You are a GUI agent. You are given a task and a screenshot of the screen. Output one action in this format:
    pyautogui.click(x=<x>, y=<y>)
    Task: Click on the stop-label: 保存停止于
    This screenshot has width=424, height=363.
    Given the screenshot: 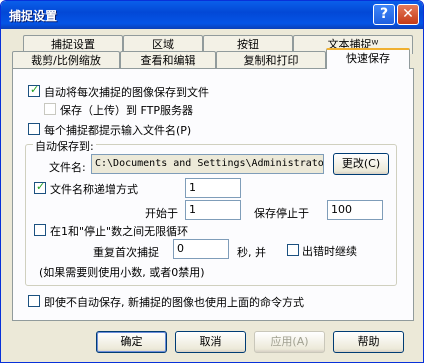 What is the action you would take?
    pyautogui.click(x=281, y=213)
    